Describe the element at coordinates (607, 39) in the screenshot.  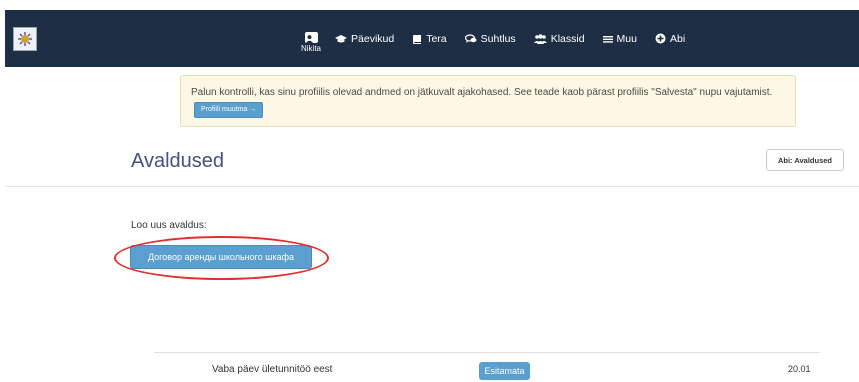
I see `bars-icon` at that location.